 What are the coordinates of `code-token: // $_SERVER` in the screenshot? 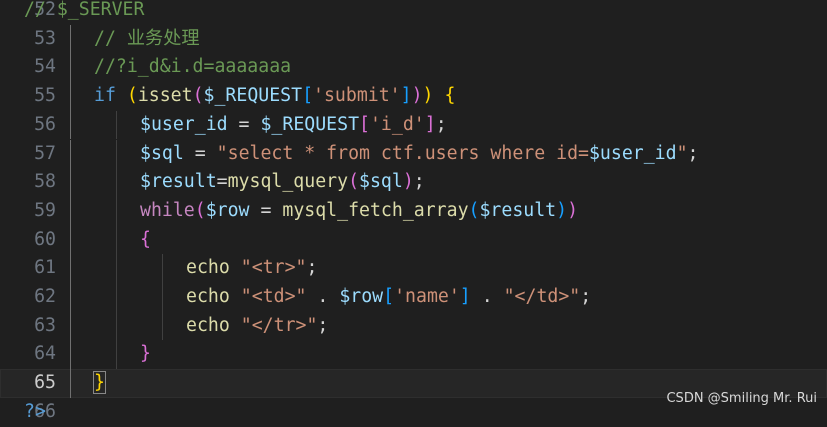 It's located at (84, 10).